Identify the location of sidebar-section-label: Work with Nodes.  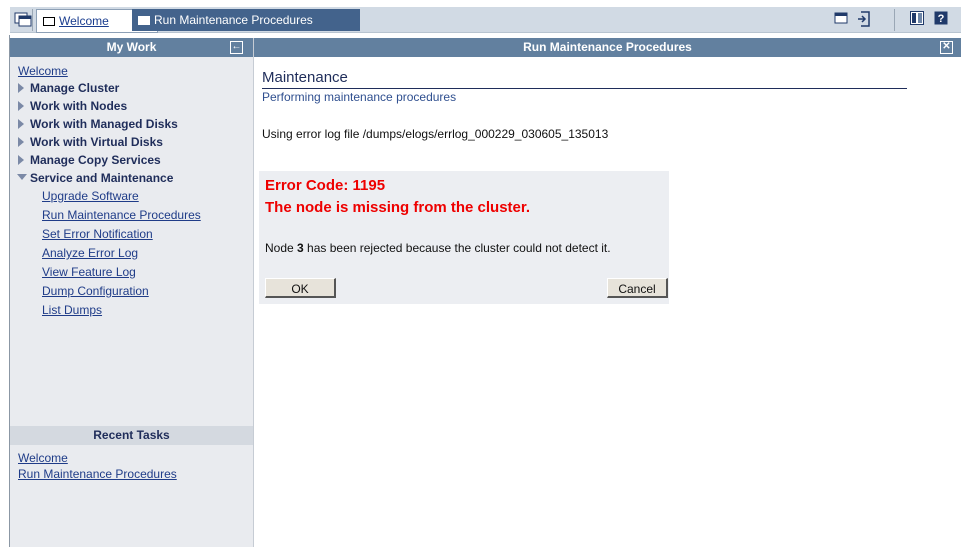
(79, 106).